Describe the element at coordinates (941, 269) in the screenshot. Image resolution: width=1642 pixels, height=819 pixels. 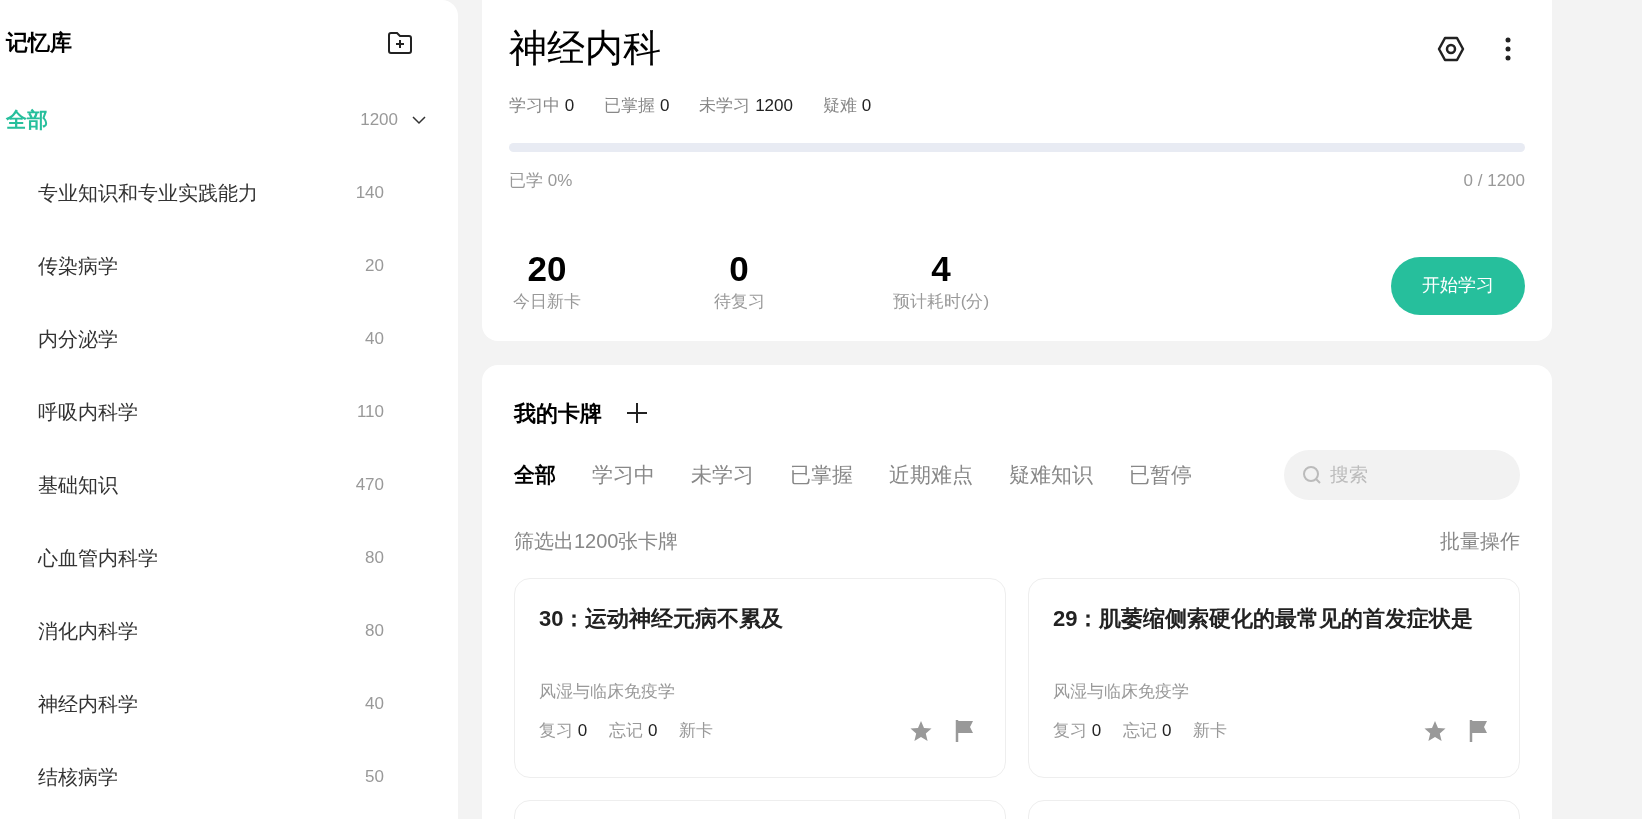
I see `stat-value: 4` at that location.